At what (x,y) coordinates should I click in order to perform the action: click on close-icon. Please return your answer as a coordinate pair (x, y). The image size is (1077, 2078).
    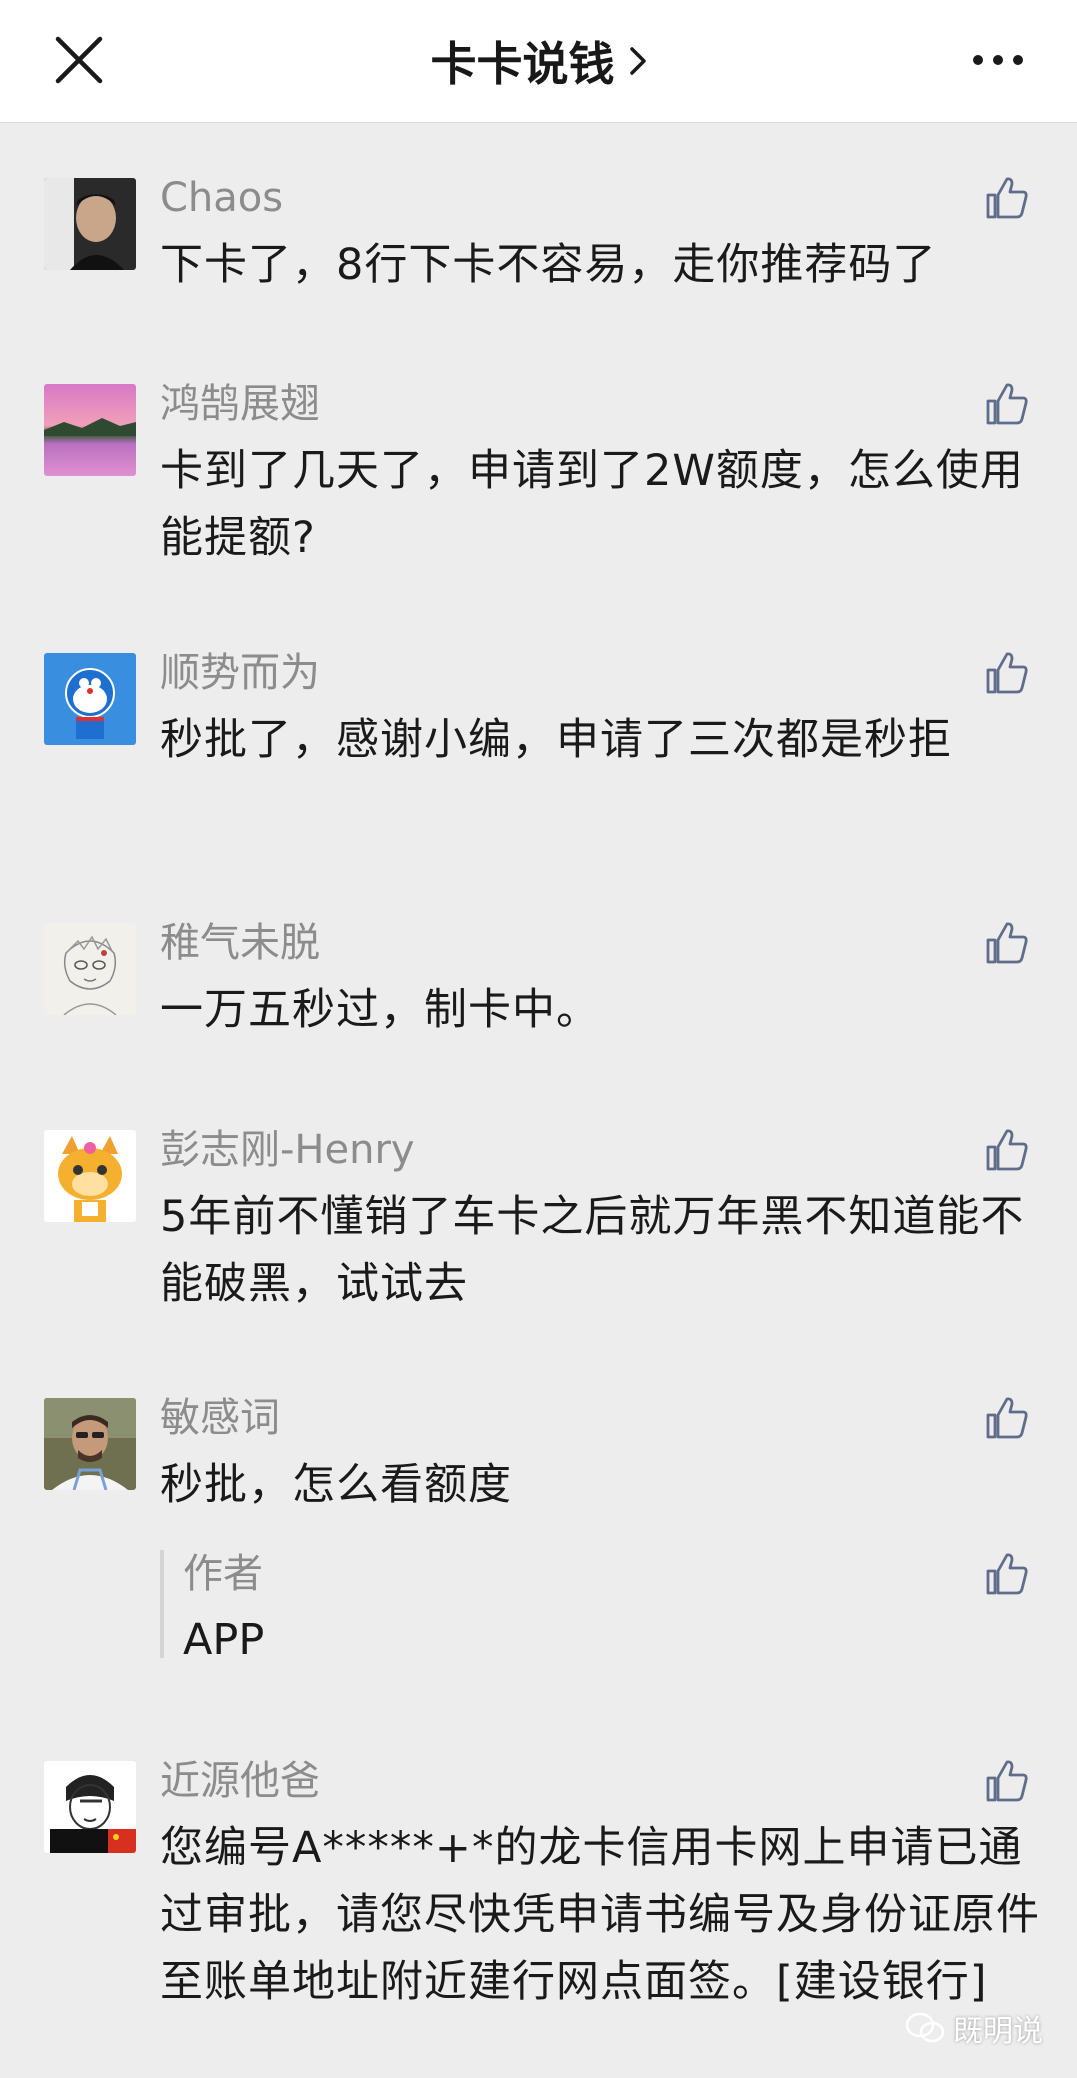
    Looking at the image, I should click on (79, 60).